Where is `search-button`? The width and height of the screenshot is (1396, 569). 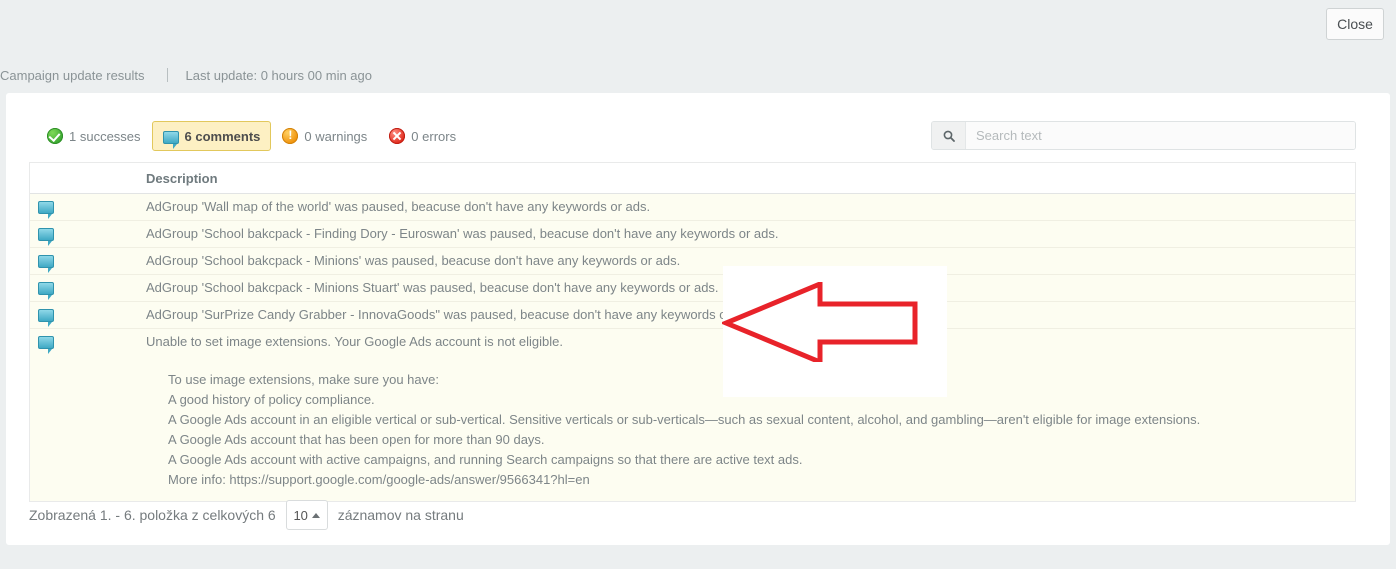
search-button is located at coordinates (949, 135).